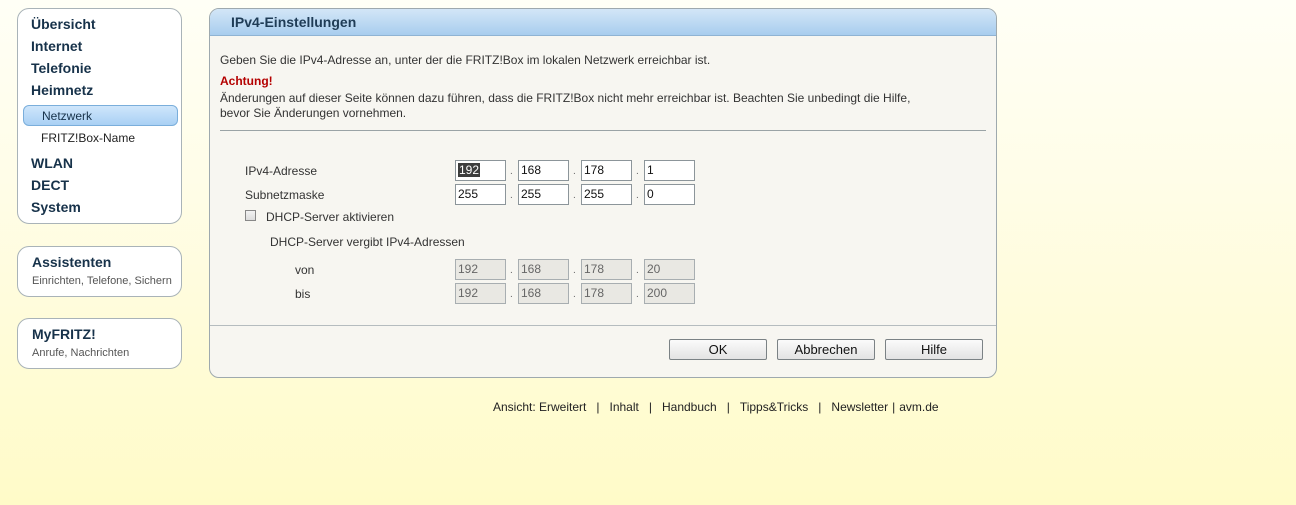 This screenshot has width=1296, height=505. What do you see at coordinates (859, 407) in the screenshot?
I see `footer-newsletter-link: Newsletter` at bounding box center [859, 407].